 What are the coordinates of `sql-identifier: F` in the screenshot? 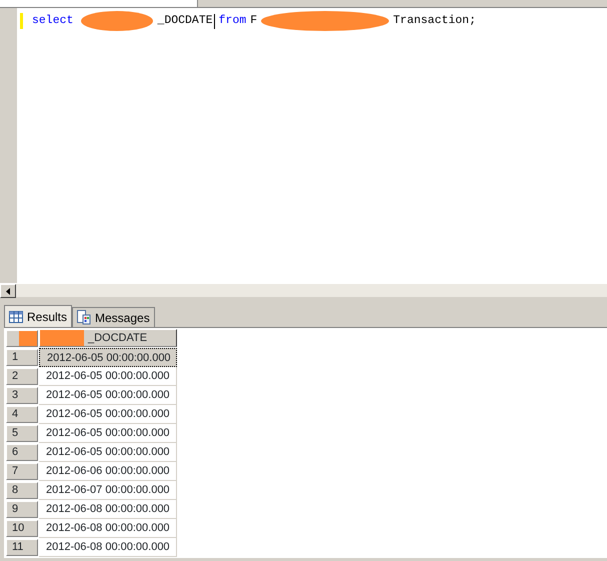 It's located at (254, 21).